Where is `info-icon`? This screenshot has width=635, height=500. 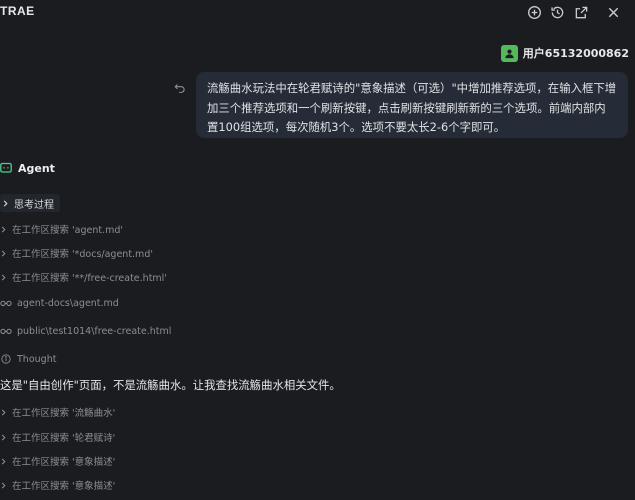
info-icon is located at coordinates (8, 359).